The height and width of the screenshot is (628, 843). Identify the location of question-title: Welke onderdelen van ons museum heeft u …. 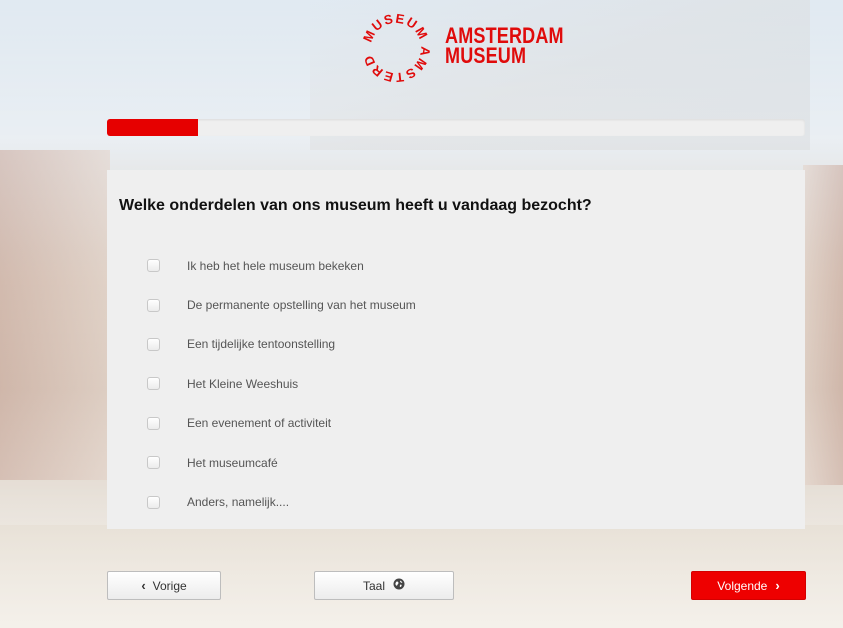
(355, 205).